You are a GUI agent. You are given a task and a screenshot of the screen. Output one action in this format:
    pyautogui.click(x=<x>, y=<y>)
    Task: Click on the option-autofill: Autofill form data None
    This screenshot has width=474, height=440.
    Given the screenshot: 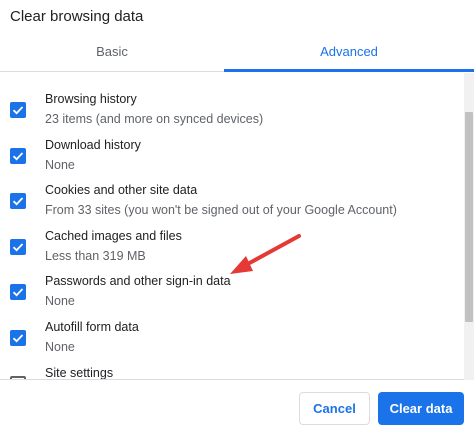 What is the action you would take?
    pyautogui.click(x=230, y=339)
    